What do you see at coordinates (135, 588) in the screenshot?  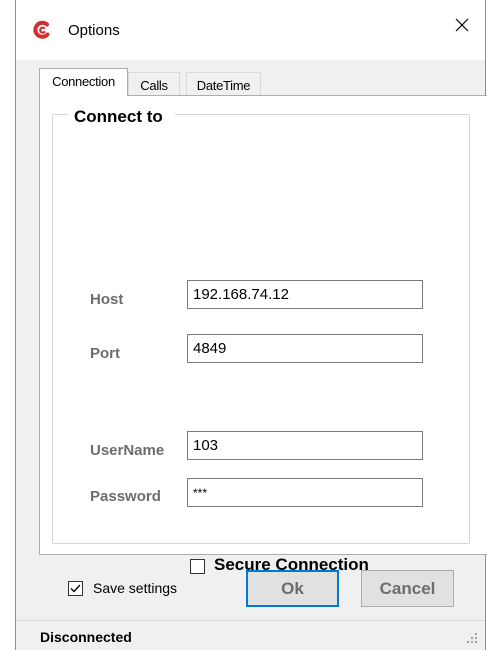 I see `save-settings-label: Save settings` at bounding box center [135, 588].